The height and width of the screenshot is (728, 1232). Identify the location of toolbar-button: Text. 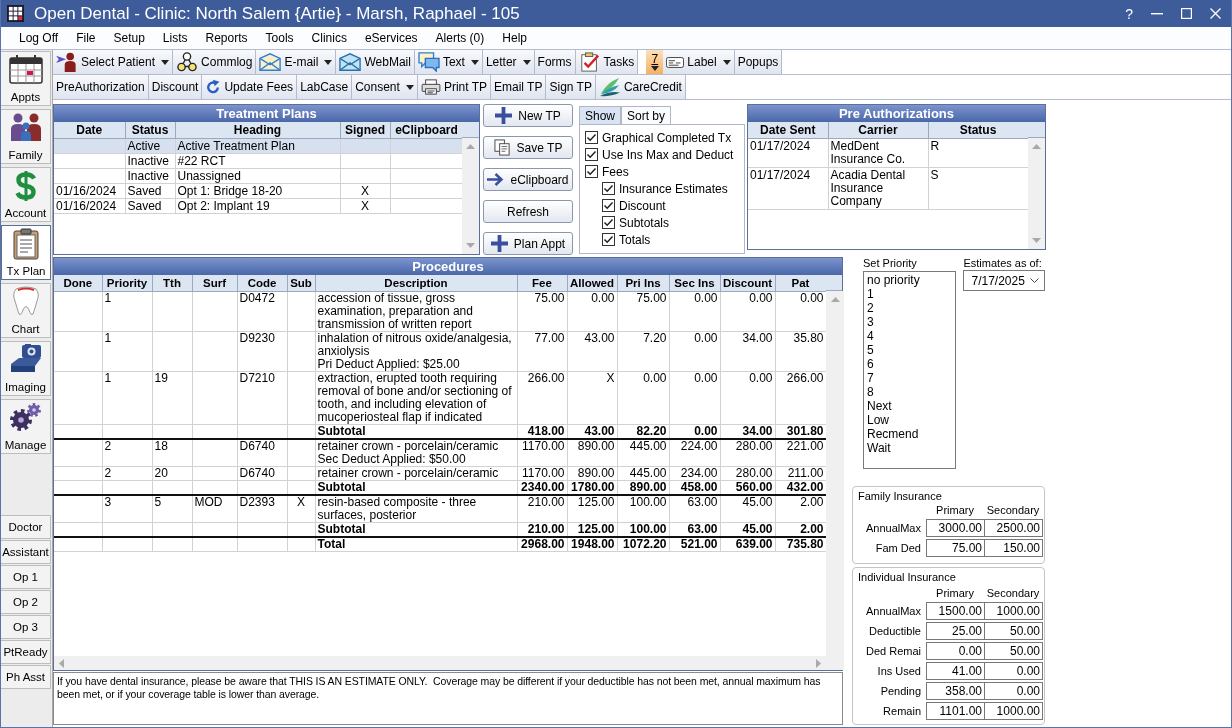
(448, 62).